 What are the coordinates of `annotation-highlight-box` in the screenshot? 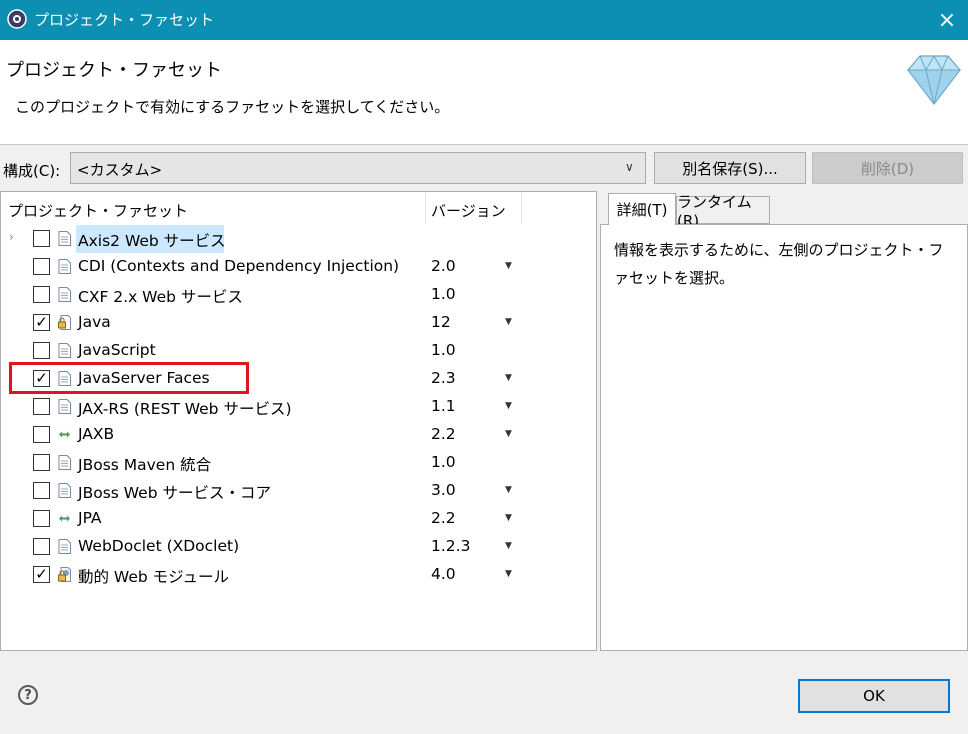 It's located at (129, 378).